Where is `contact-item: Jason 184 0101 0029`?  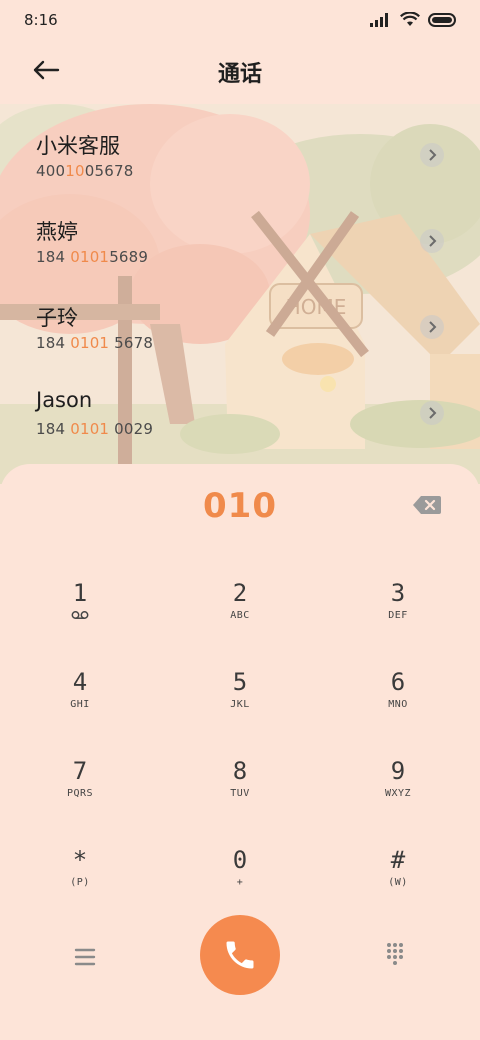 contact-item: Jason 184 0101 0029 is located at coordinates (240, 405).